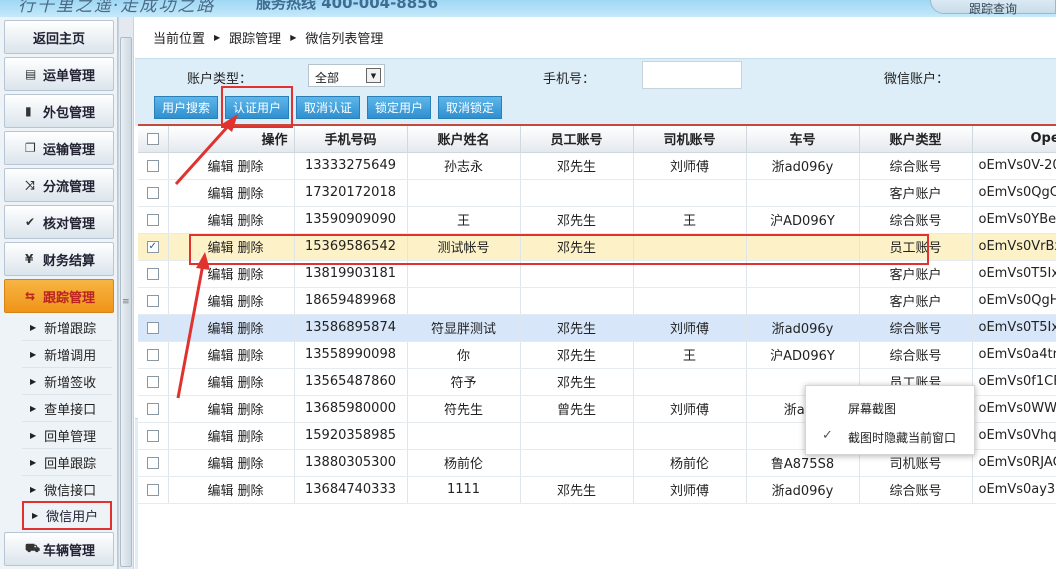  Describe the element at coordinates (902, 437) in the screenshot. I see `context-menu-hide-window: 截图时隐藏当前窗口` at that location.